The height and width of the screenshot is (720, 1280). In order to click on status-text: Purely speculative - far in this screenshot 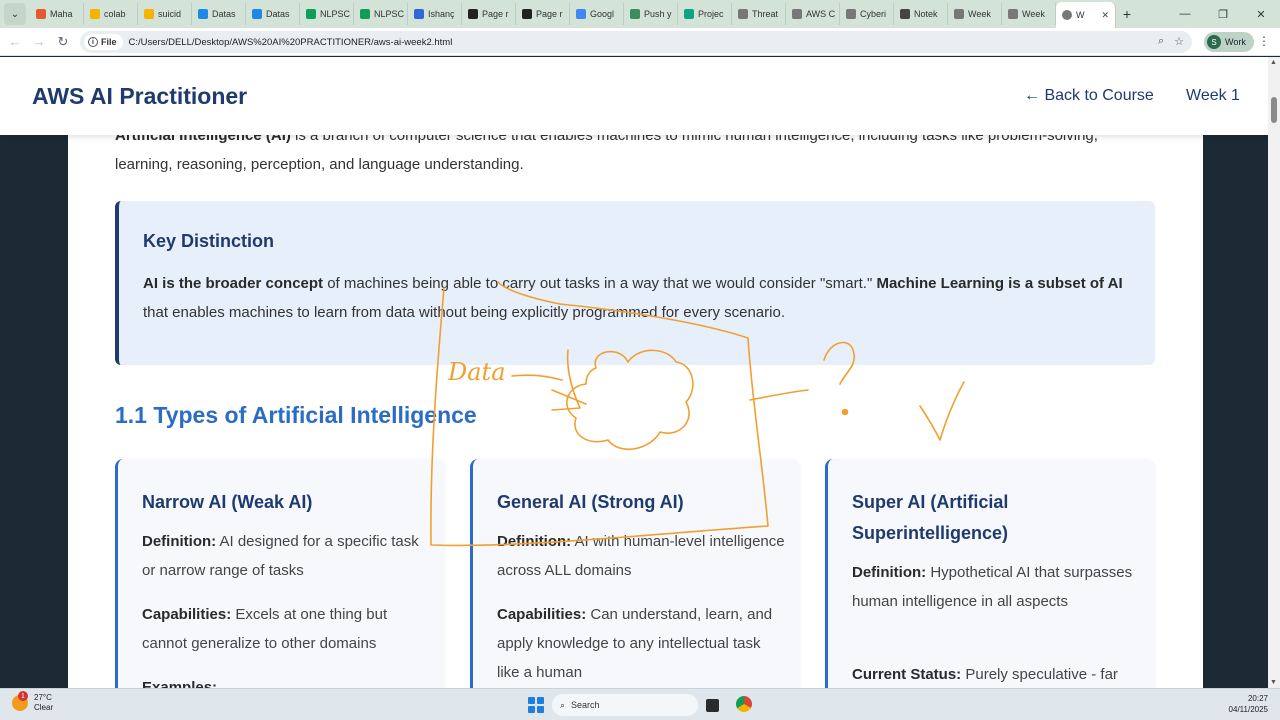, I will do `click(1039, 674)`.